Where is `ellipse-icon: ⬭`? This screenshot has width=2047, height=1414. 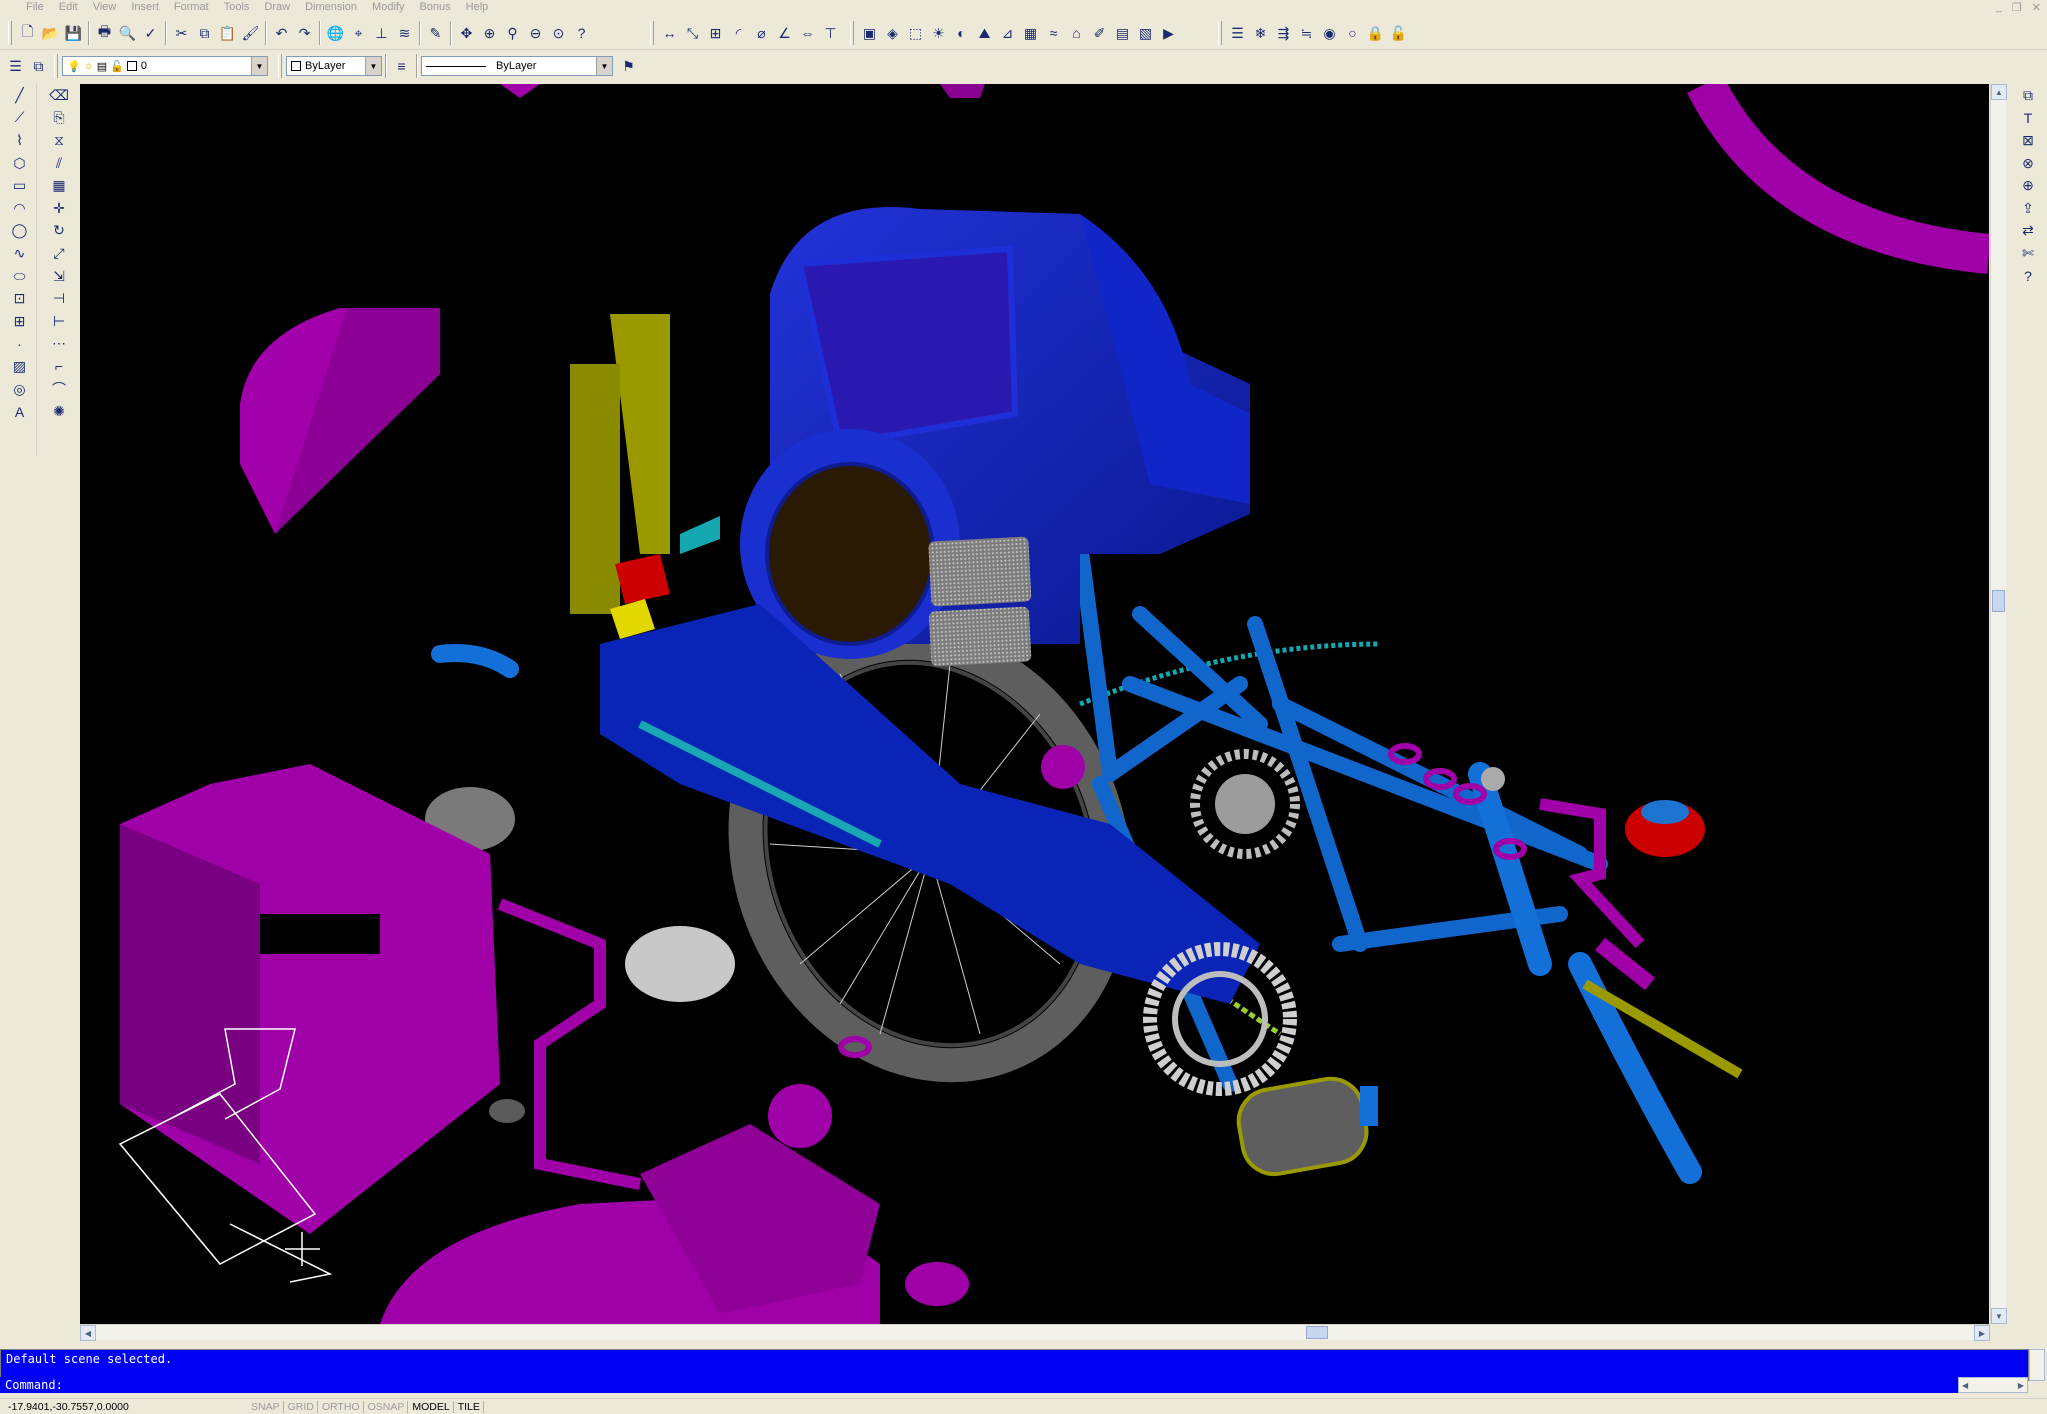 ellipse-icon: ⬭ is located at coordinates (20, 276).